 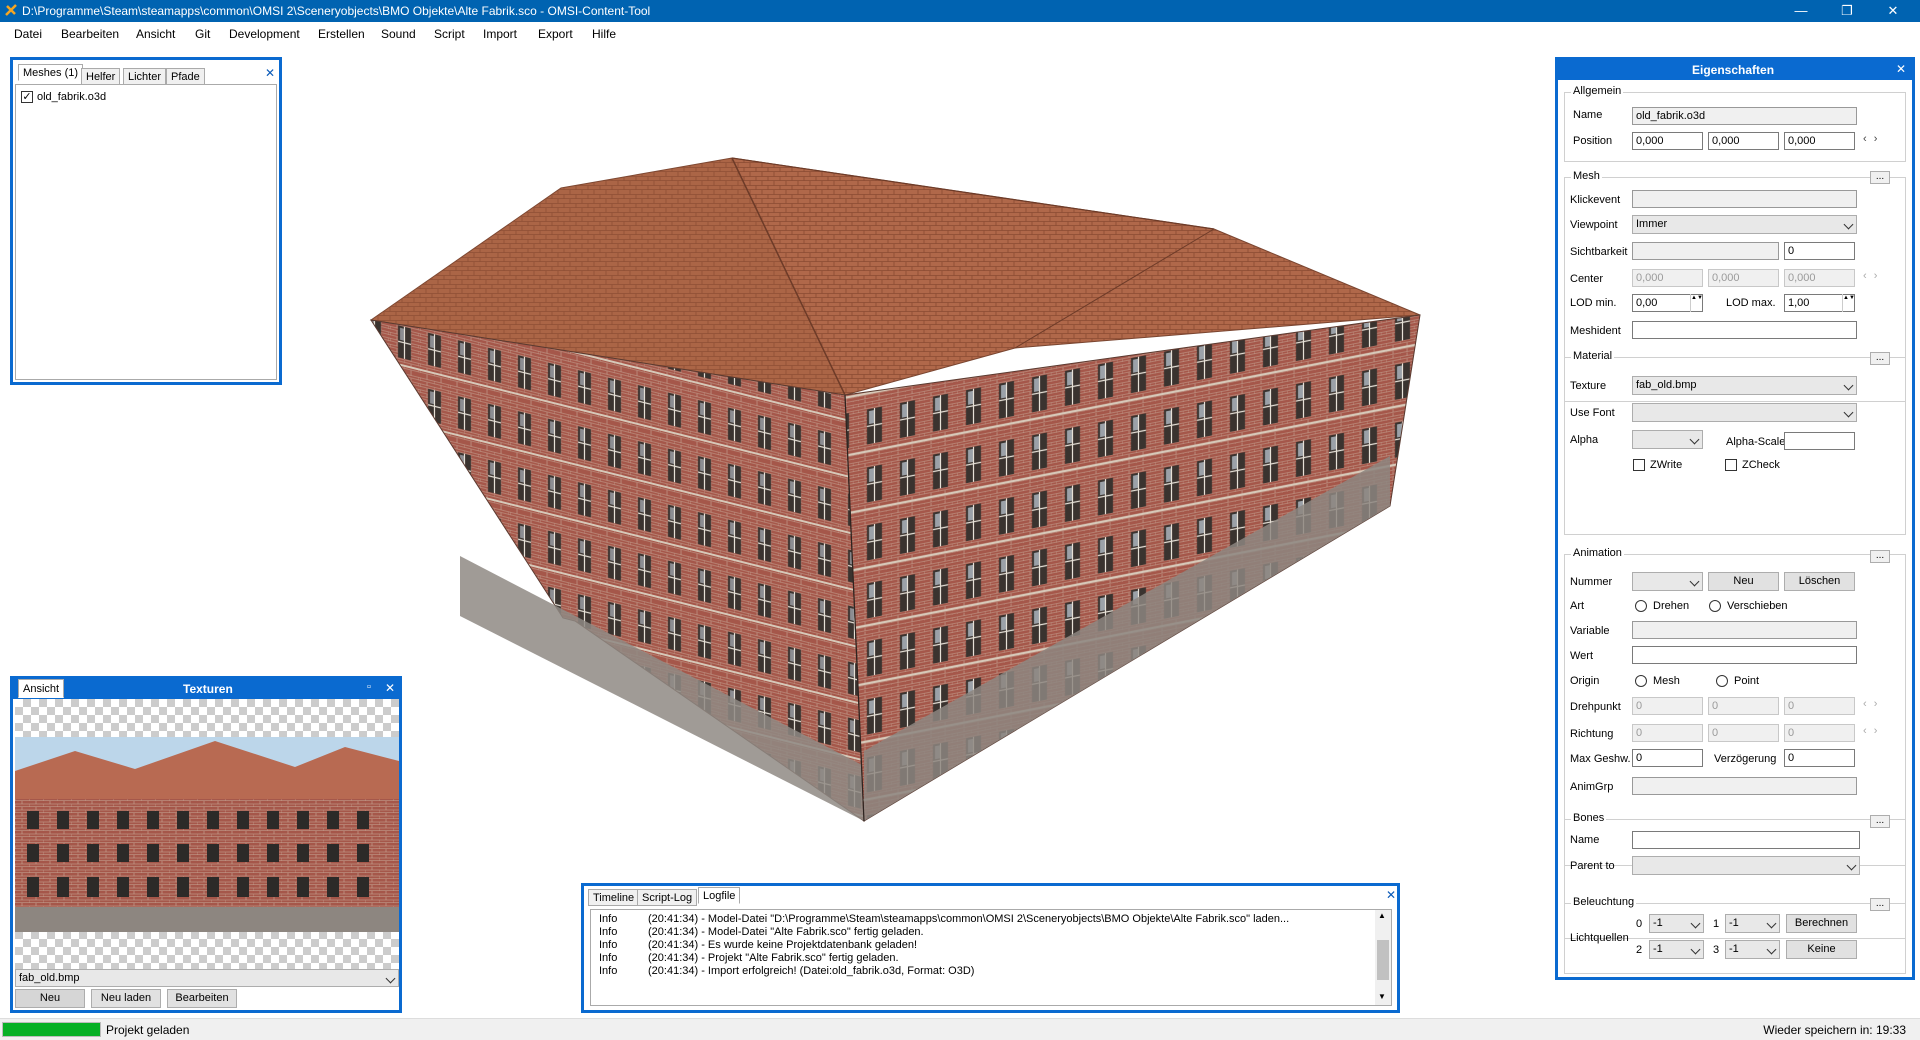 What do you see at coordinates (1819, 141) in the screenshot?
I see `position-z-field: 0,000` at bounding box center [1819, 141].